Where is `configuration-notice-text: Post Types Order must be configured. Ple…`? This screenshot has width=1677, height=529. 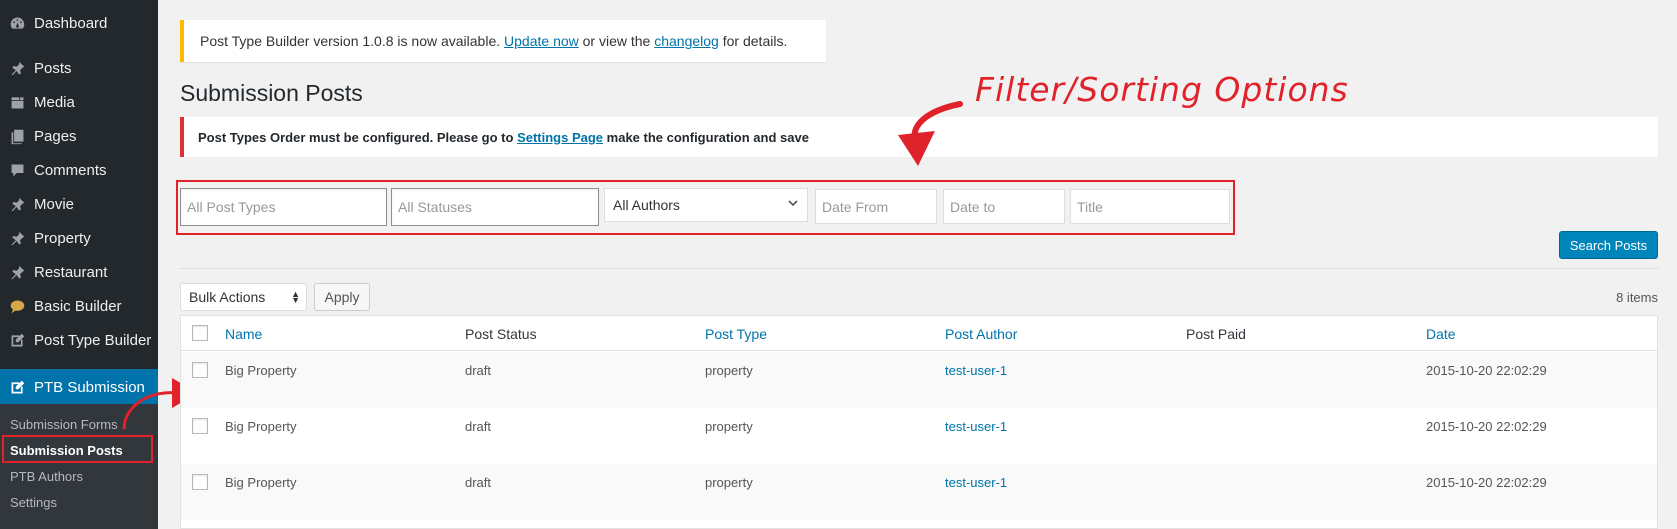
configuration-notice-text: Post Types Order must be configured. Ple… is located at coordinates (356, 137).